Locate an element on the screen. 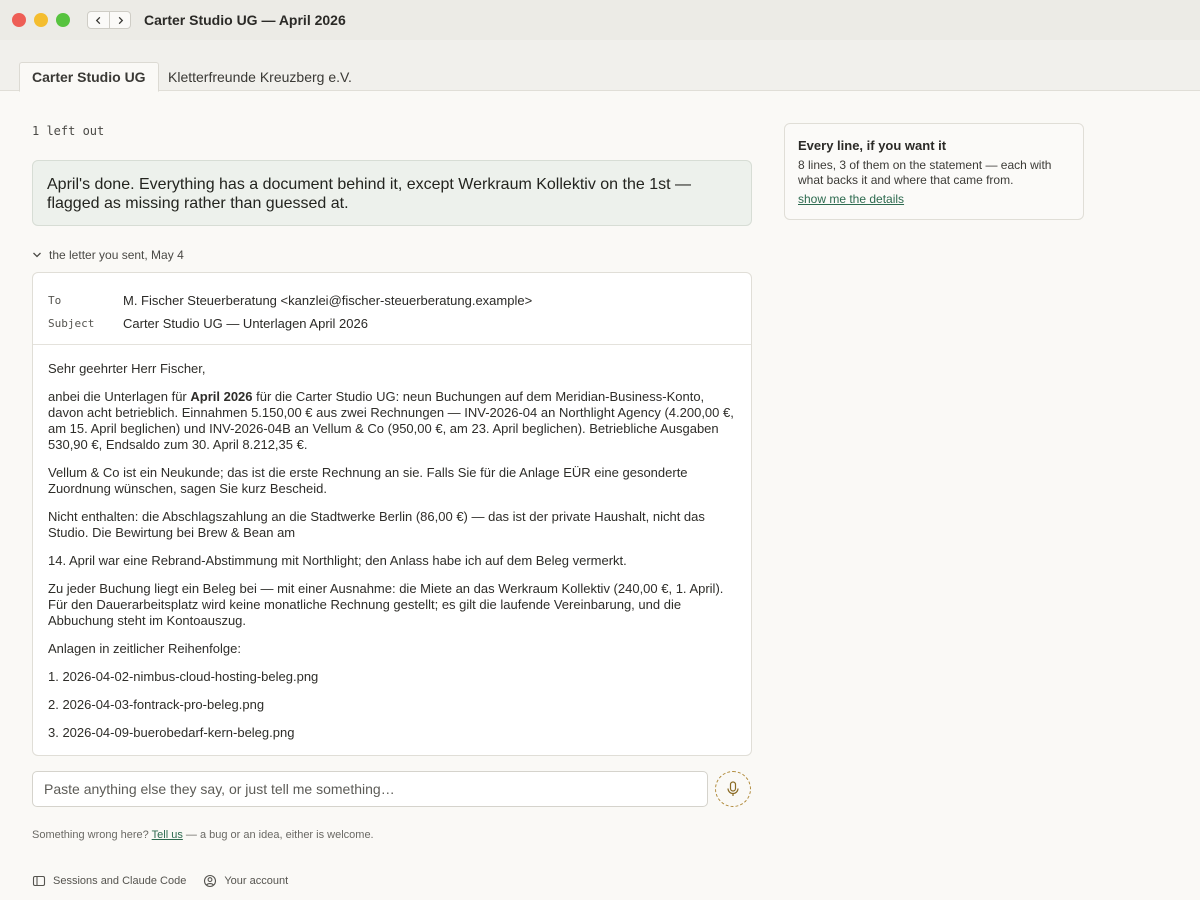  card-title: Every line, if you want it is located at coordinates (872, 145).